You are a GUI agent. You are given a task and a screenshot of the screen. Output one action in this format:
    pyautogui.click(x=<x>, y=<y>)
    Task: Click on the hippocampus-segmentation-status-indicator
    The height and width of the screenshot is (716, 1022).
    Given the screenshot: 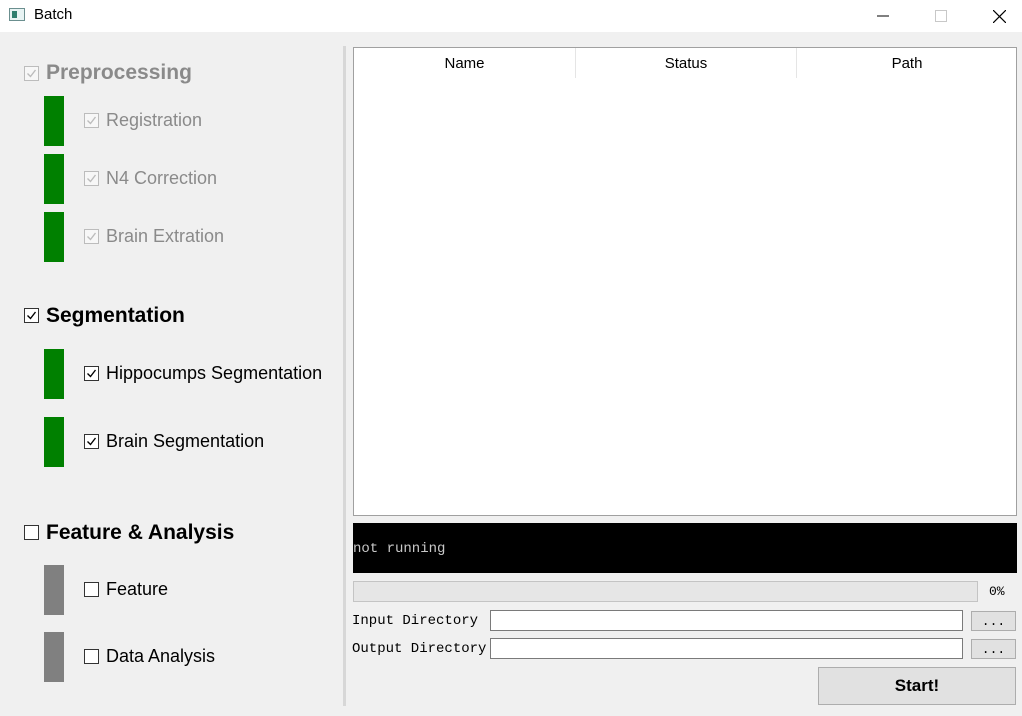 What is the action you would take?
    pyautogui.click(x=54, y=374)
    